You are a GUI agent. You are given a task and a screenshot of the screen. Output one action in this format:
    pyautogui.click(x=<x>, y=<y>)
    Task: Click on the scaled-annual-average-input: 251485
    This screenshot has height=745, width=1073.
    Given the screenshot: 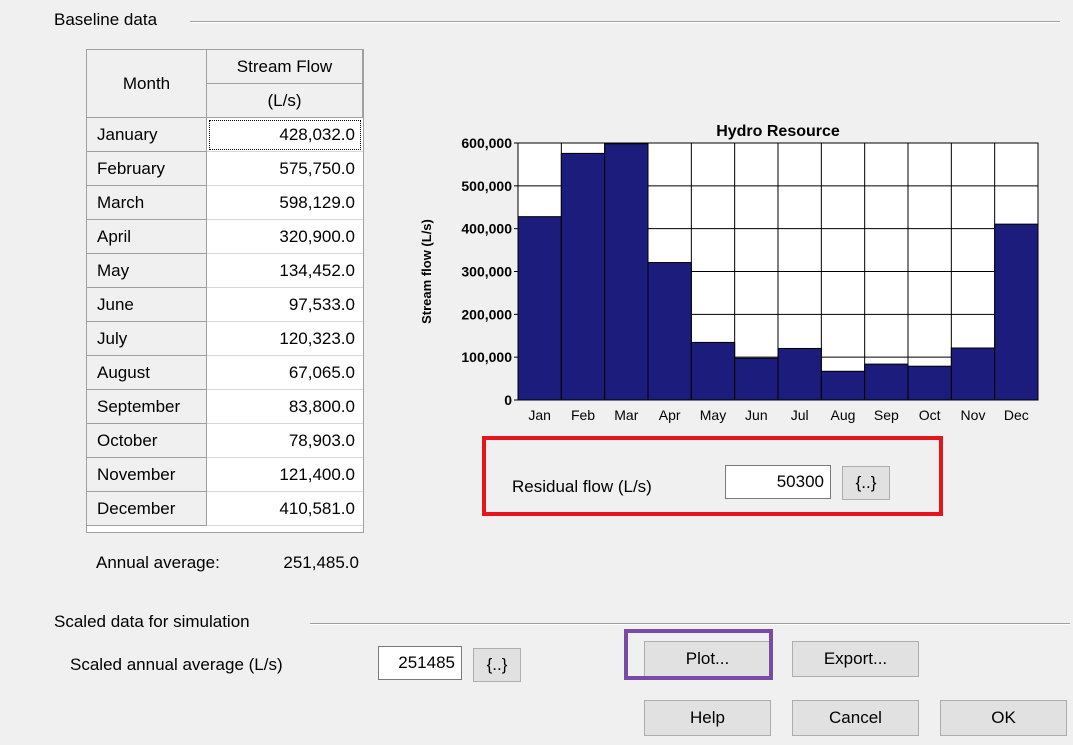 What is the action you would take?
    pyautogui.click(x=420, y=663)
    